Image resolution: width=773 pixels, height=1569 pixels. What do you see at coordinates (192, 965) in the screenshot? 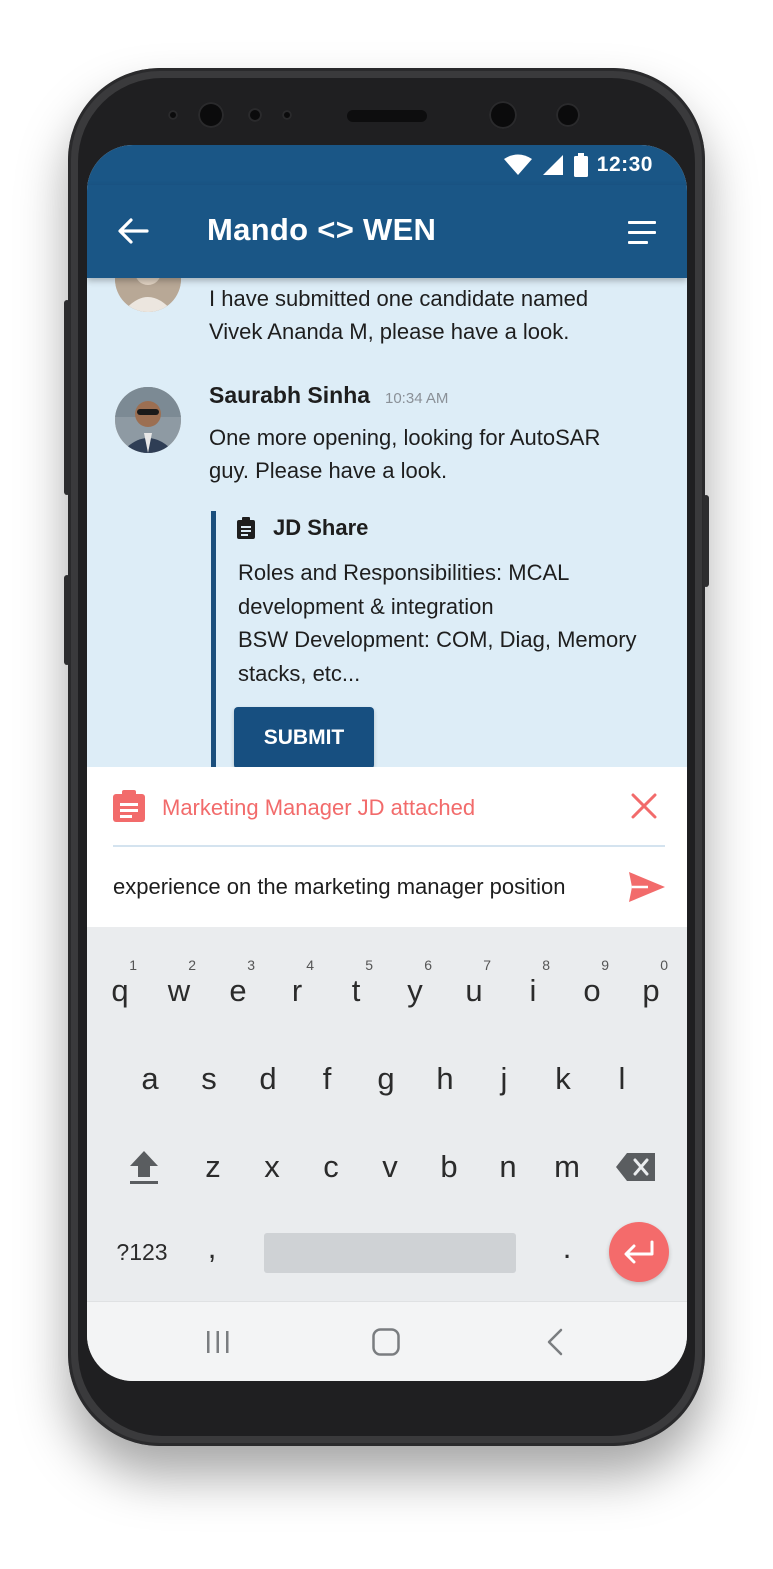
I see `key-number-hint: 2` at bounding box center [192, 965].